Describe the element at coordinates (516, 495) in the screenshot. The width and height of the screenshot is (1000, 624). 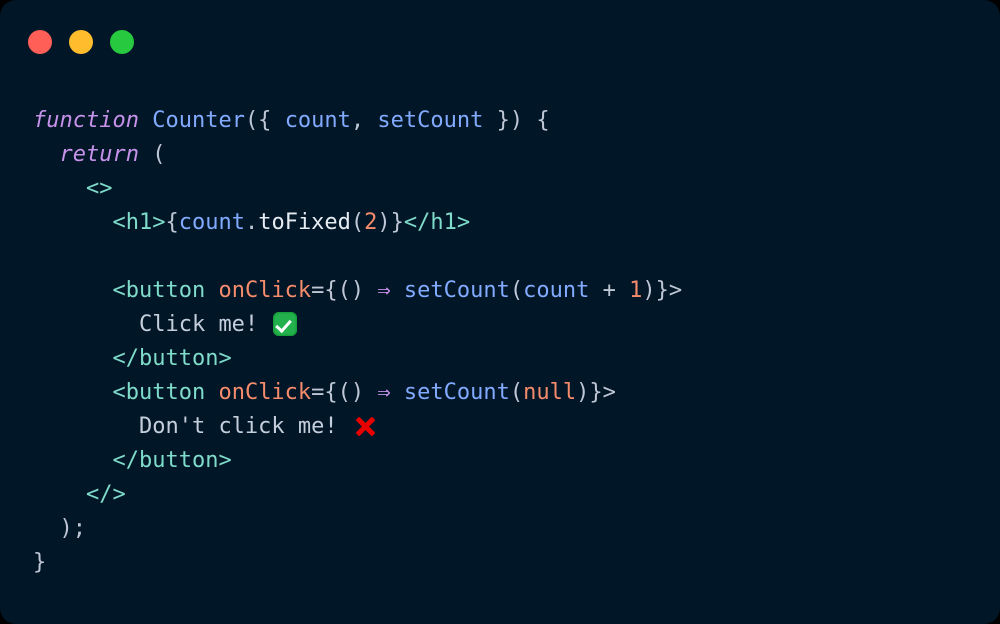
I see `code-line: </>` at that location.